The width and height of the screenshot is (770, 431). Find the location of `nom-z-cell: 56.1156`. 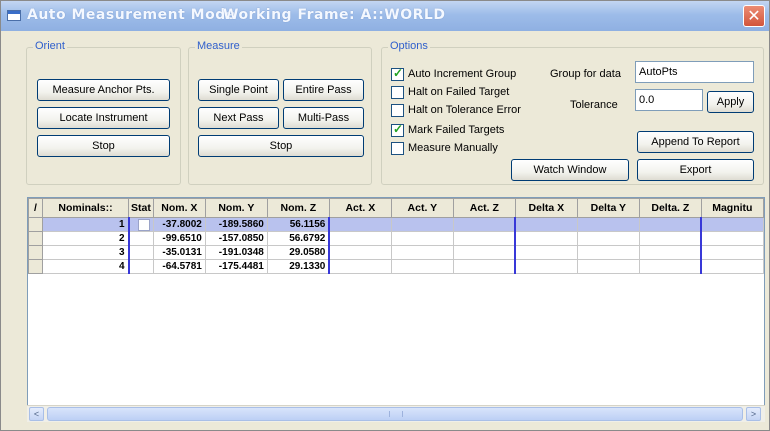

nom-z-cell: 56.1156 is located at coordinates (298, 224).